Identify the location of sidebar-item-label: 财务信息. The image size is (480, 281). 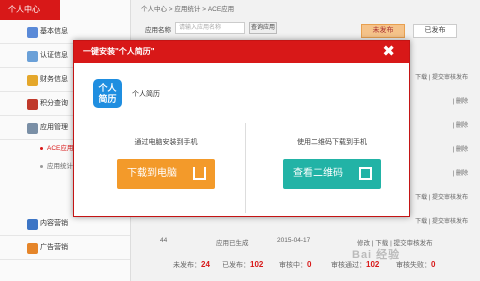
(54, 79).